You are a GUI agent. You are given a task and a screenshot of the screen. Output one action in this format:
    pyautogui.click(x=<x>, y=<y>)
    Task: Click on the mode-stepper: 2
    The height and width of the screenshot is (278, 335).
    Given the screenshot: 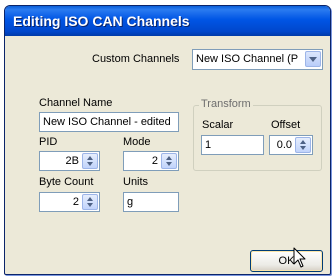 What is the action you would take?
    pyautogui.click(x=151, y=161)
    